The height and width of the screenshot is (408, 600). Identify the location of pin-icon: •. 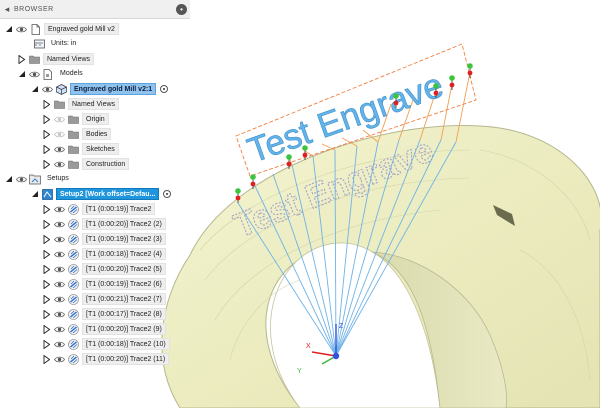
(181, 9).